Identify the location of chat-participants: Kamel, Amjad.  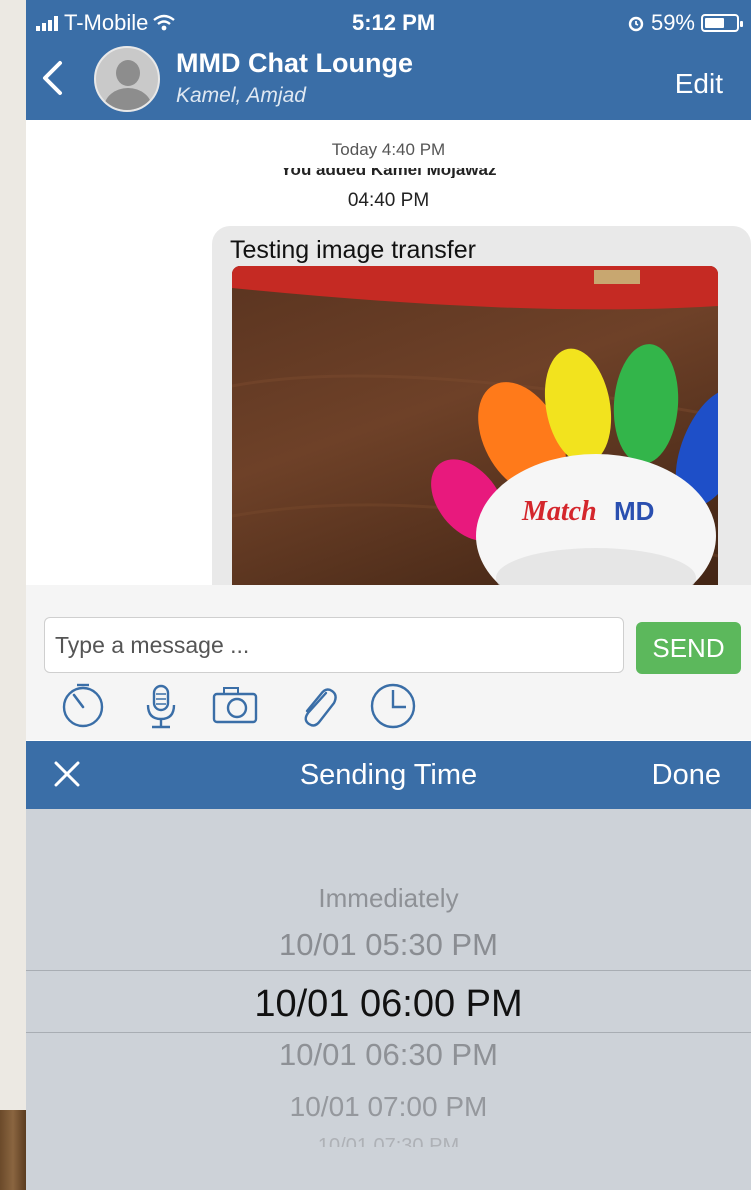
(241, 95).